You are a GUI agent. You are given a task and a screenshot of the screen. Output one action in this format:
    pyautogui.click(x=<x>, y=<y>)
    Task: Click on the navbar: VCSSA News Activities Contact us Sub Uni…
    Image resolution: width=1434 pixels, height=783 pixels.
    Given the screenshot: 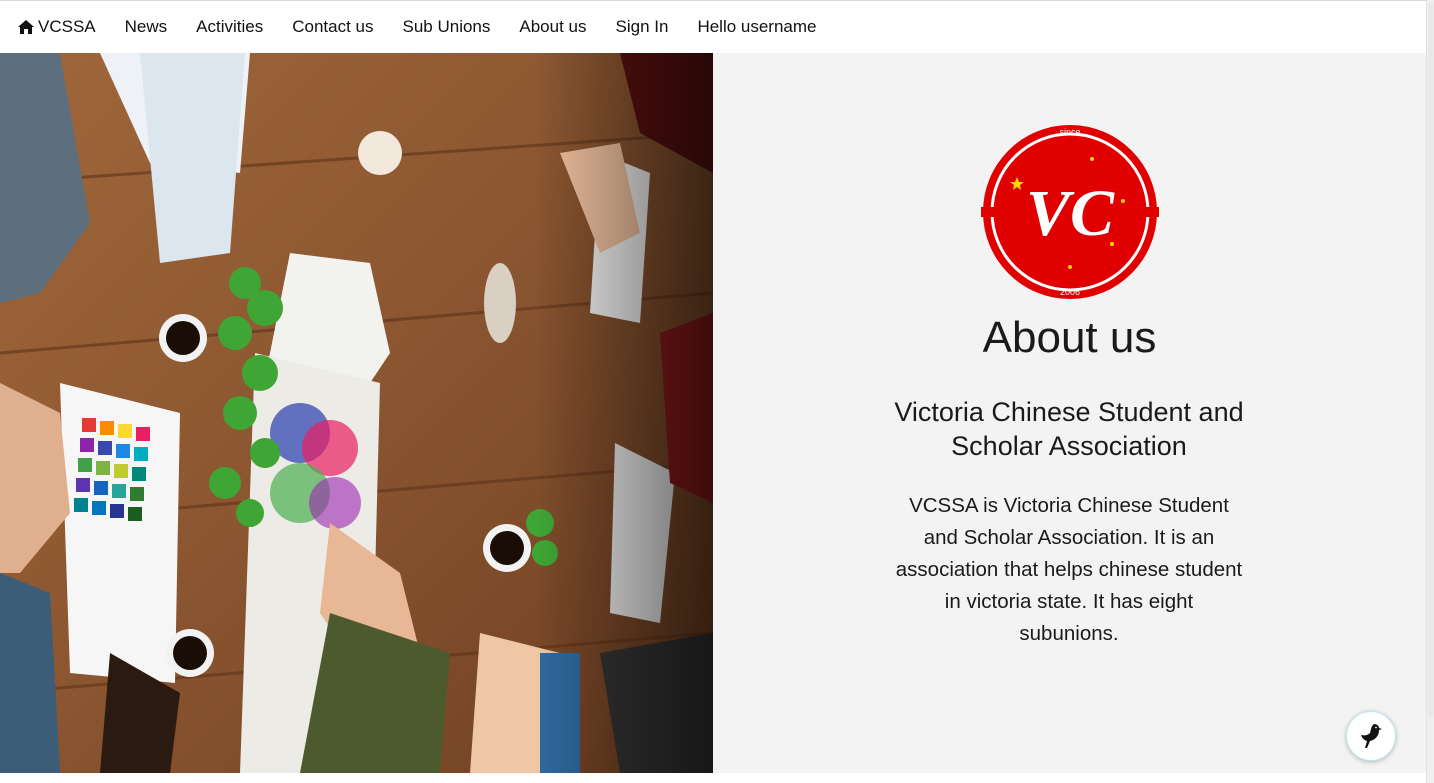 What is the action you would take?
    pyautogui.click(x=713, y=27)
    